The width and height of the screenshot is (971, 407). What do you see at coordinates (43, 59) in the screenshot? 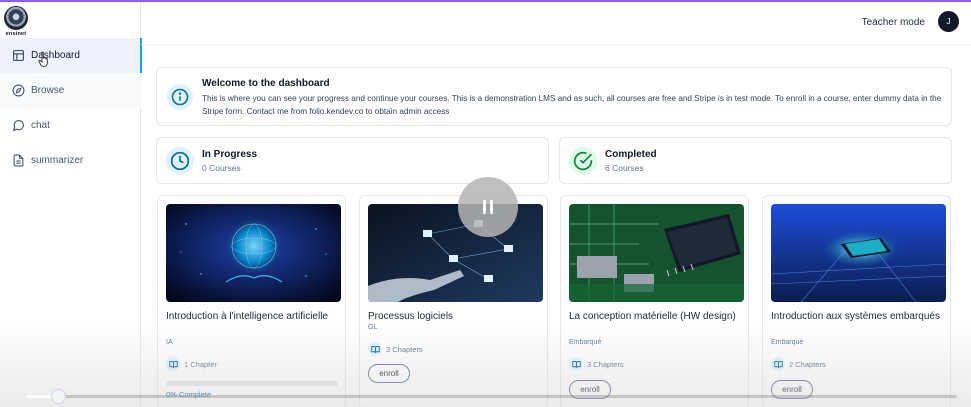
I see `hand-cursor-icon` at bounding box center [43, 59].